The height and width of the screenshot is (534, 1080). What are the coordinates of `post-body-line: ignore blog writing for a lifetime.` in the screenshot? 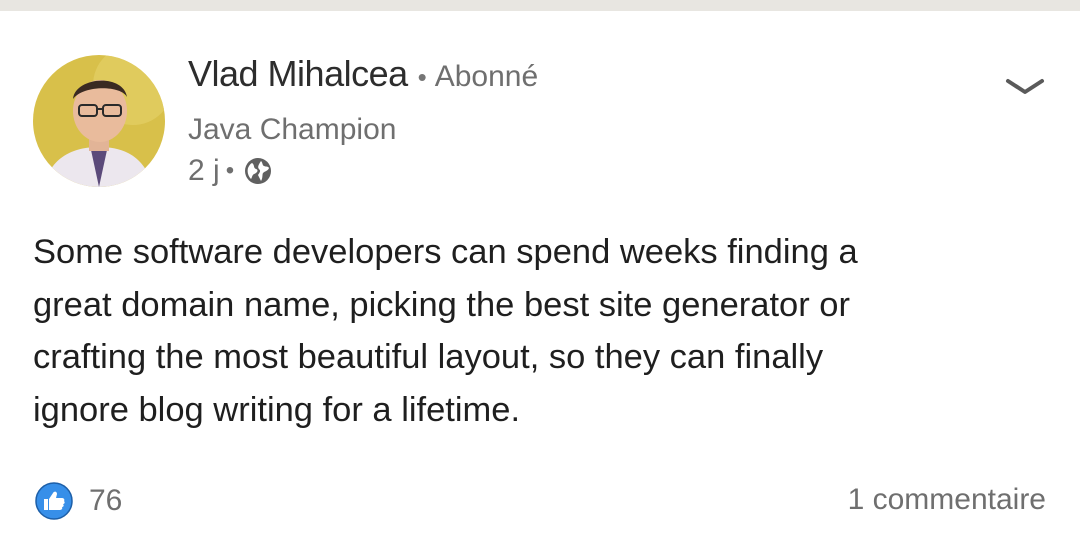 It's located at (277, 409).